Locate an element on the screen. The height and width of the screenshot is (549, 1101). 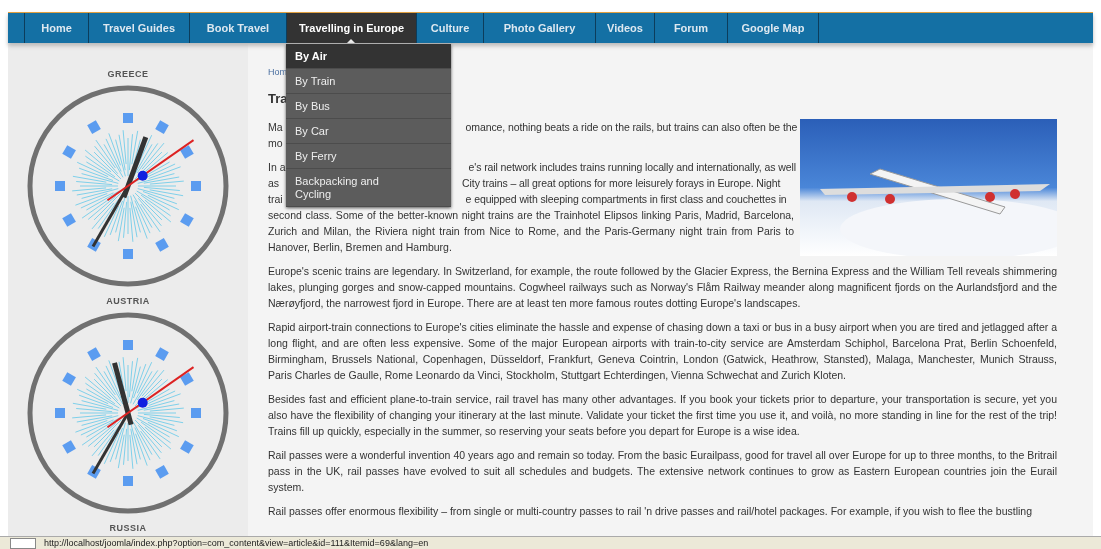
article-paragraph: Europe's scenic trains are legendary. In Switzerland, for example, the route followed by the Glacier Express, the Bernina Express and the William Tell reveals shimmering lakes, plunging gorges and snow-capped mountains. Cogwheel railways such as Norway's Flåm Railway meander along magnificent fjords on the Aurlandsfjord and the Nærøyfjord, the narrowest fjord in Europe. There are at least ten more famous routes dotting Europe's landscapes. is located at coordinates (662, 287).